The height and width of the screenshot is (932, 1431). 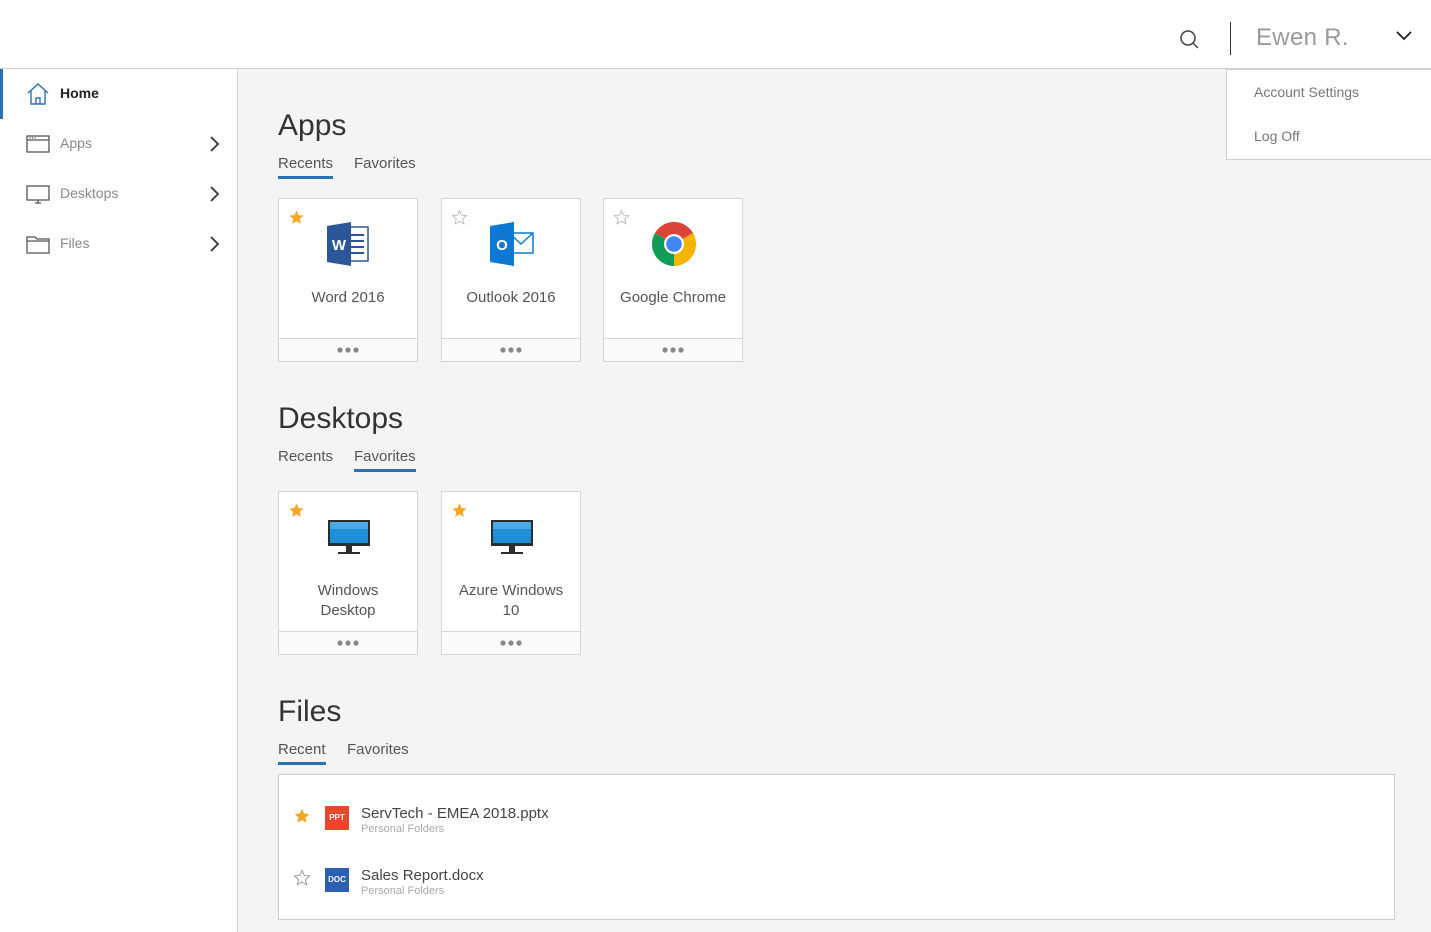 What do you see at coordinates (89, 193) in the screenshot?
I see `sidebar-item-label: Desktops` at bounding box center [89, 193].